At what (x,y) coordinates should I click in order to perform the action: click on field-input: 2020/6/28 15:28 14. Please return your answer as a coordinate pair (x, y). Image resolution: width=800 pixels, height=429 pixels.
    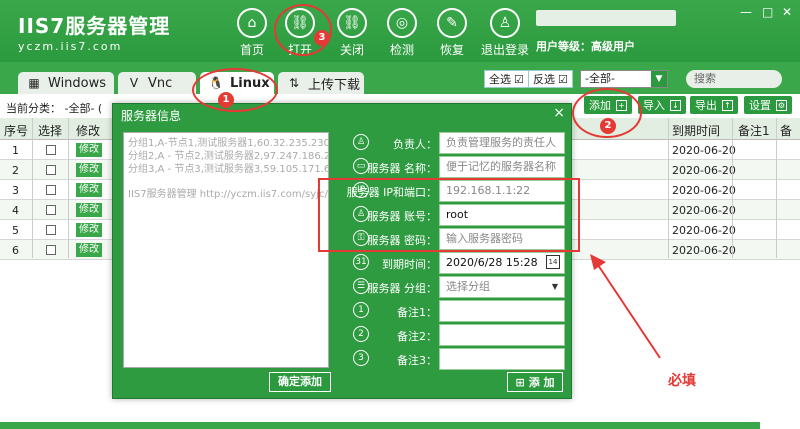
    Looking at the image, I should click on (502, 263).